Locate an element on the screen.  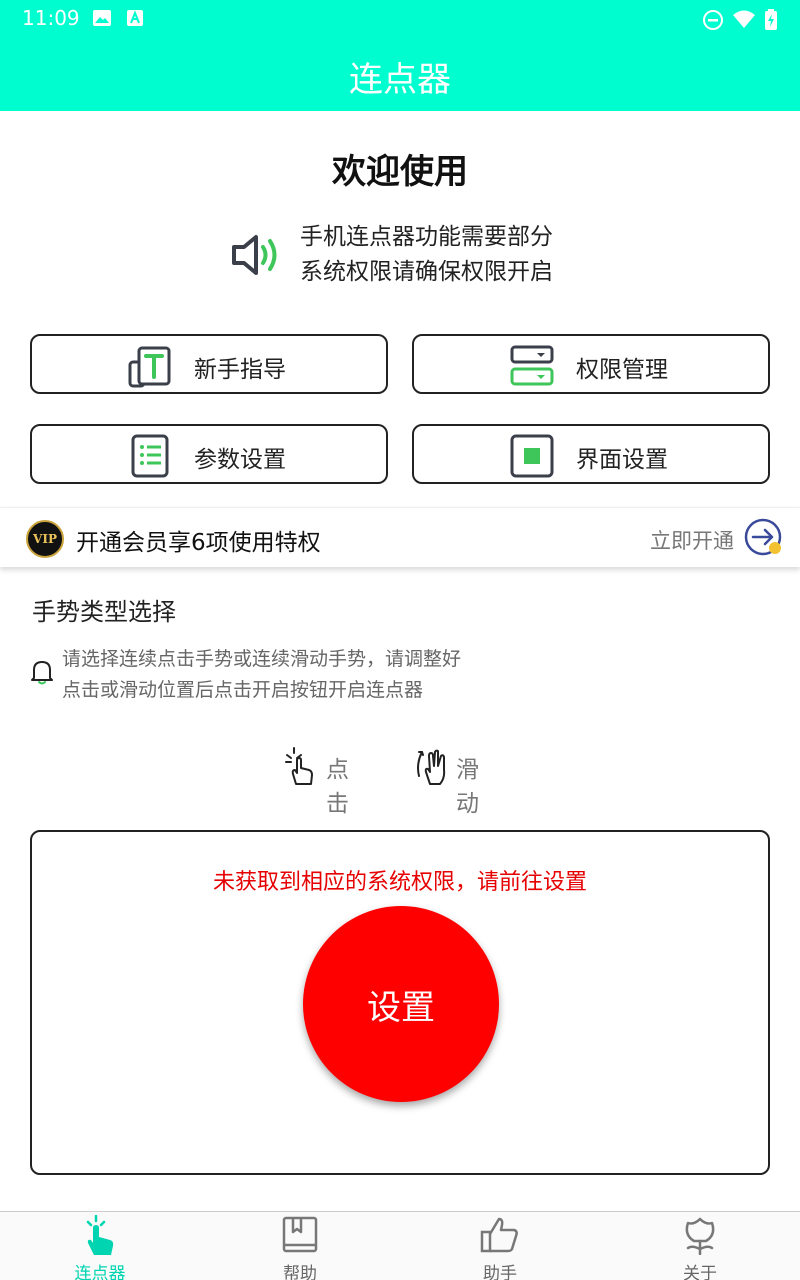
interface-settings-icon is located at coordinates (532, 456).